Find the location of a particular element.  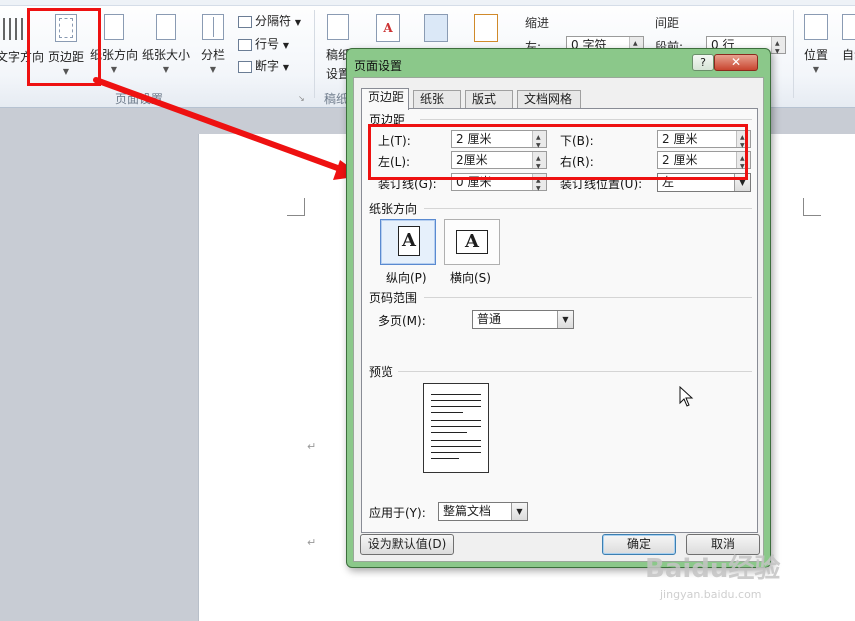

portrait-option: A is located at coordinates (408, 242).